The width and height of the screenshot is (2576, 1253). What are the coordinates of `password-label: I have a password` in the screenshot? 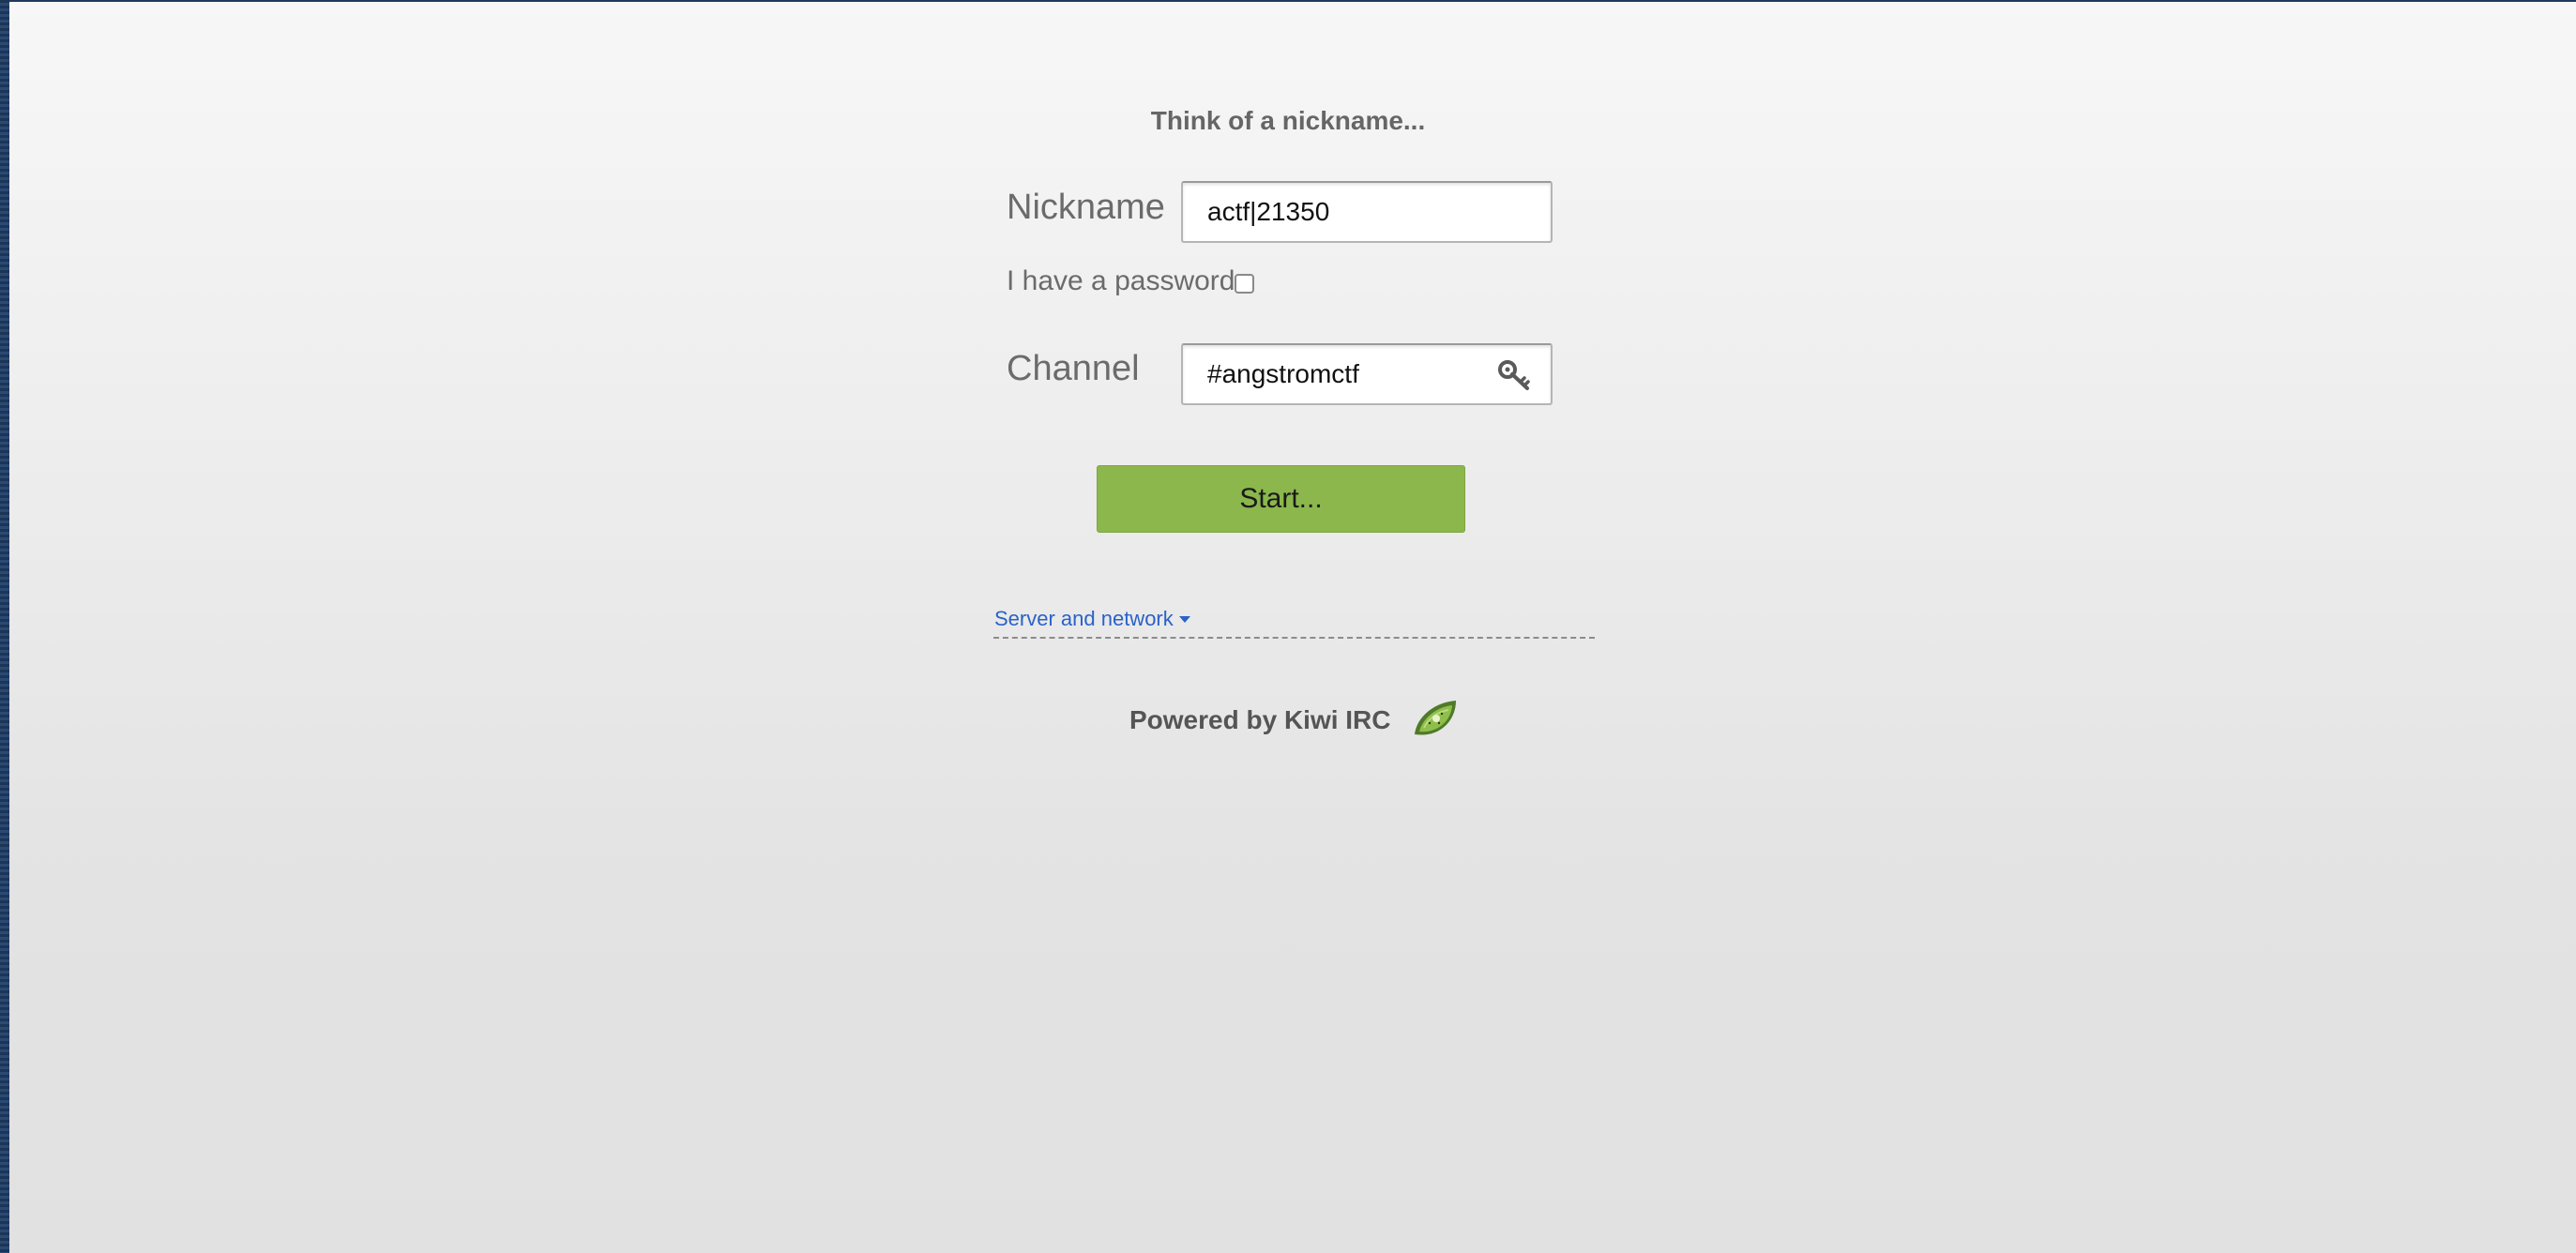 It's located at (1121, 281).